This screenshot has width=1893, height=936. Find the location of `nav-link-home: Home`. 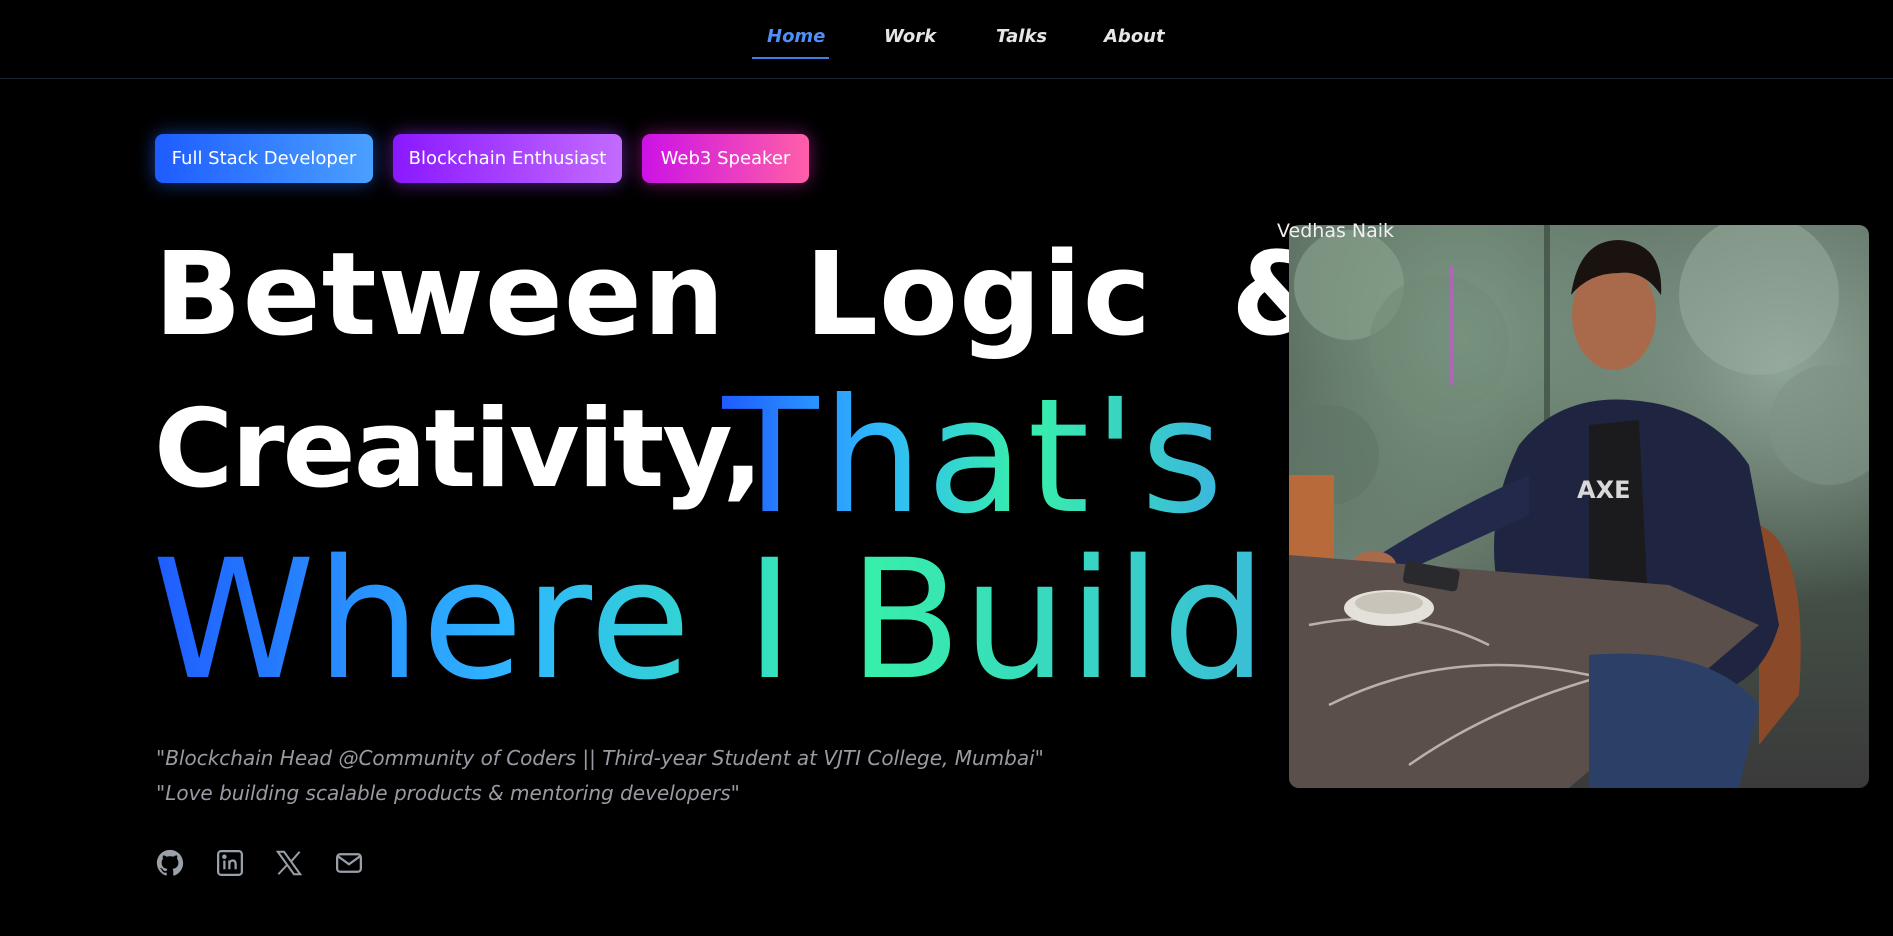

nav-link-home: Home is located at coordinates (796, 36).